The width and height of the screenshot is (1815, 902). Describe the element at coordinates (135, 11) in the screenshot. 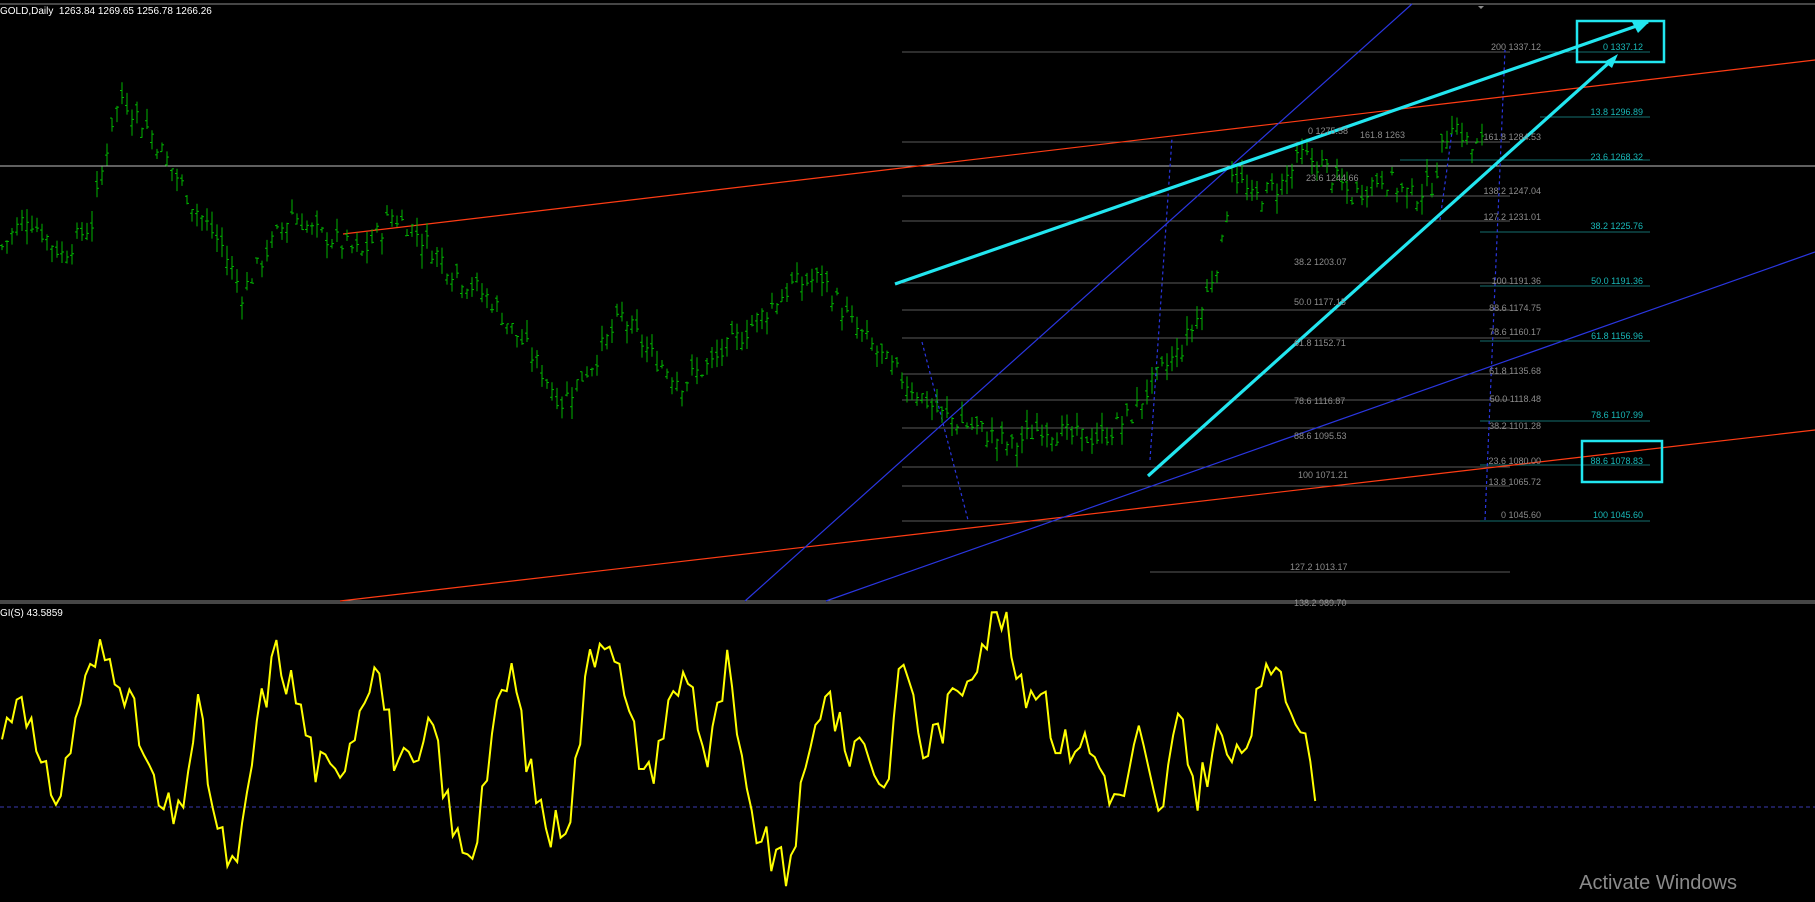

I see `ohlc-values: 1263.84 1269.65 1256.78 1266.26` at that location.